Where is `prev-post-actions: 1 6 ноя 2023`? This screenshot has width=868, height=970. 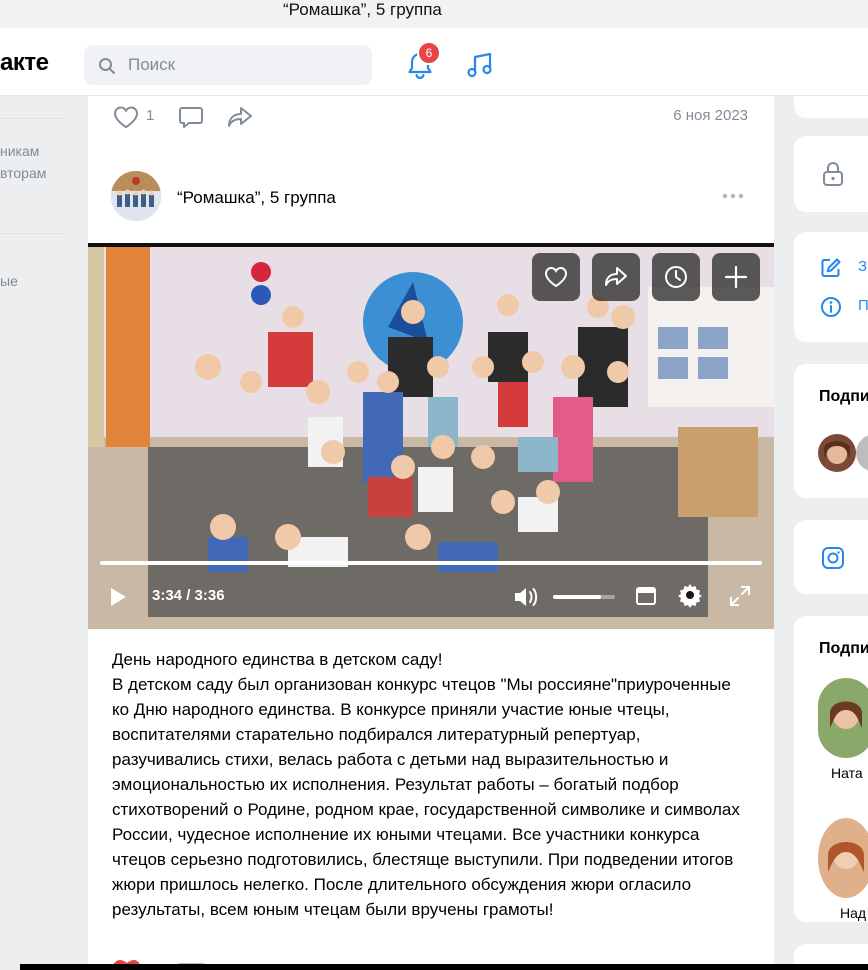 prev-post-actions: 1 6 ноя 2023 is located at coordinates (431, 121).